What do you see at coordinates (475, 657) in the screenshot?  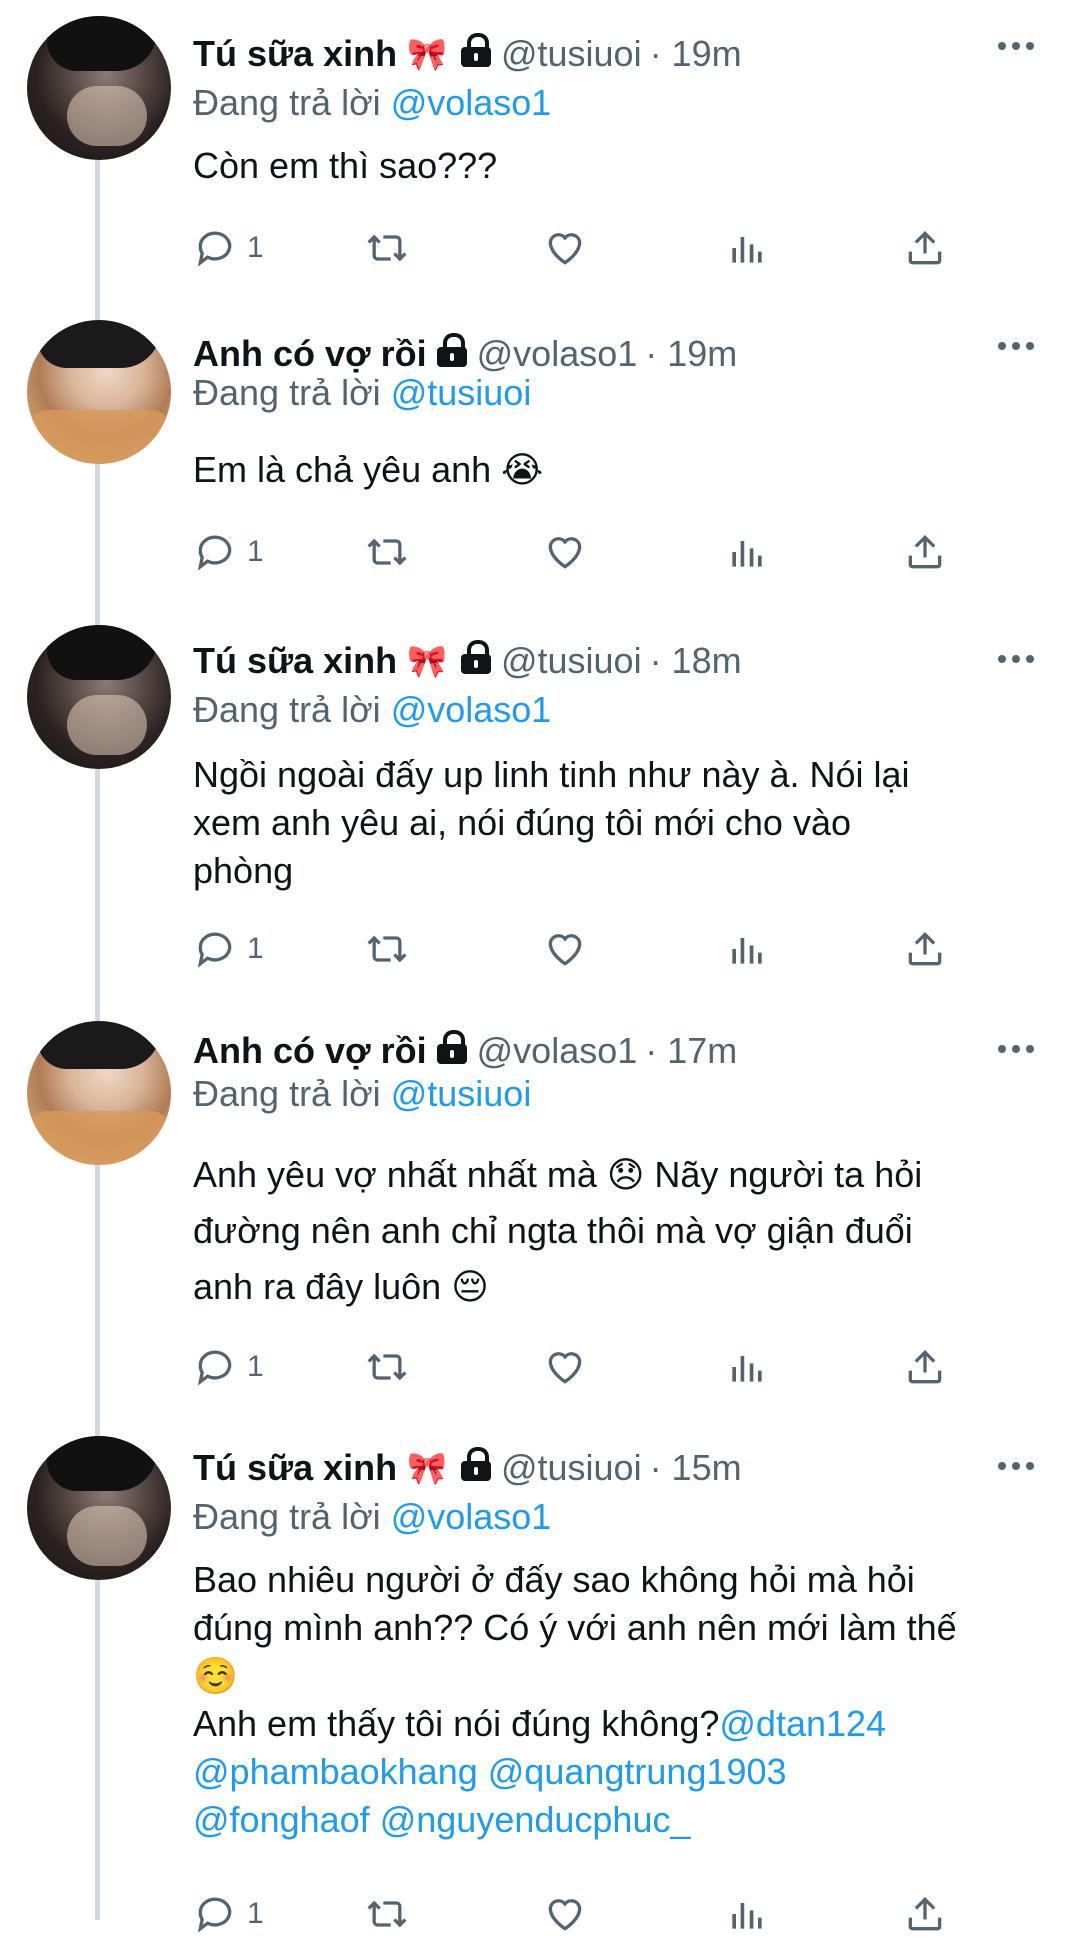 I see `lock-icon` at bounding box center [475, 657].